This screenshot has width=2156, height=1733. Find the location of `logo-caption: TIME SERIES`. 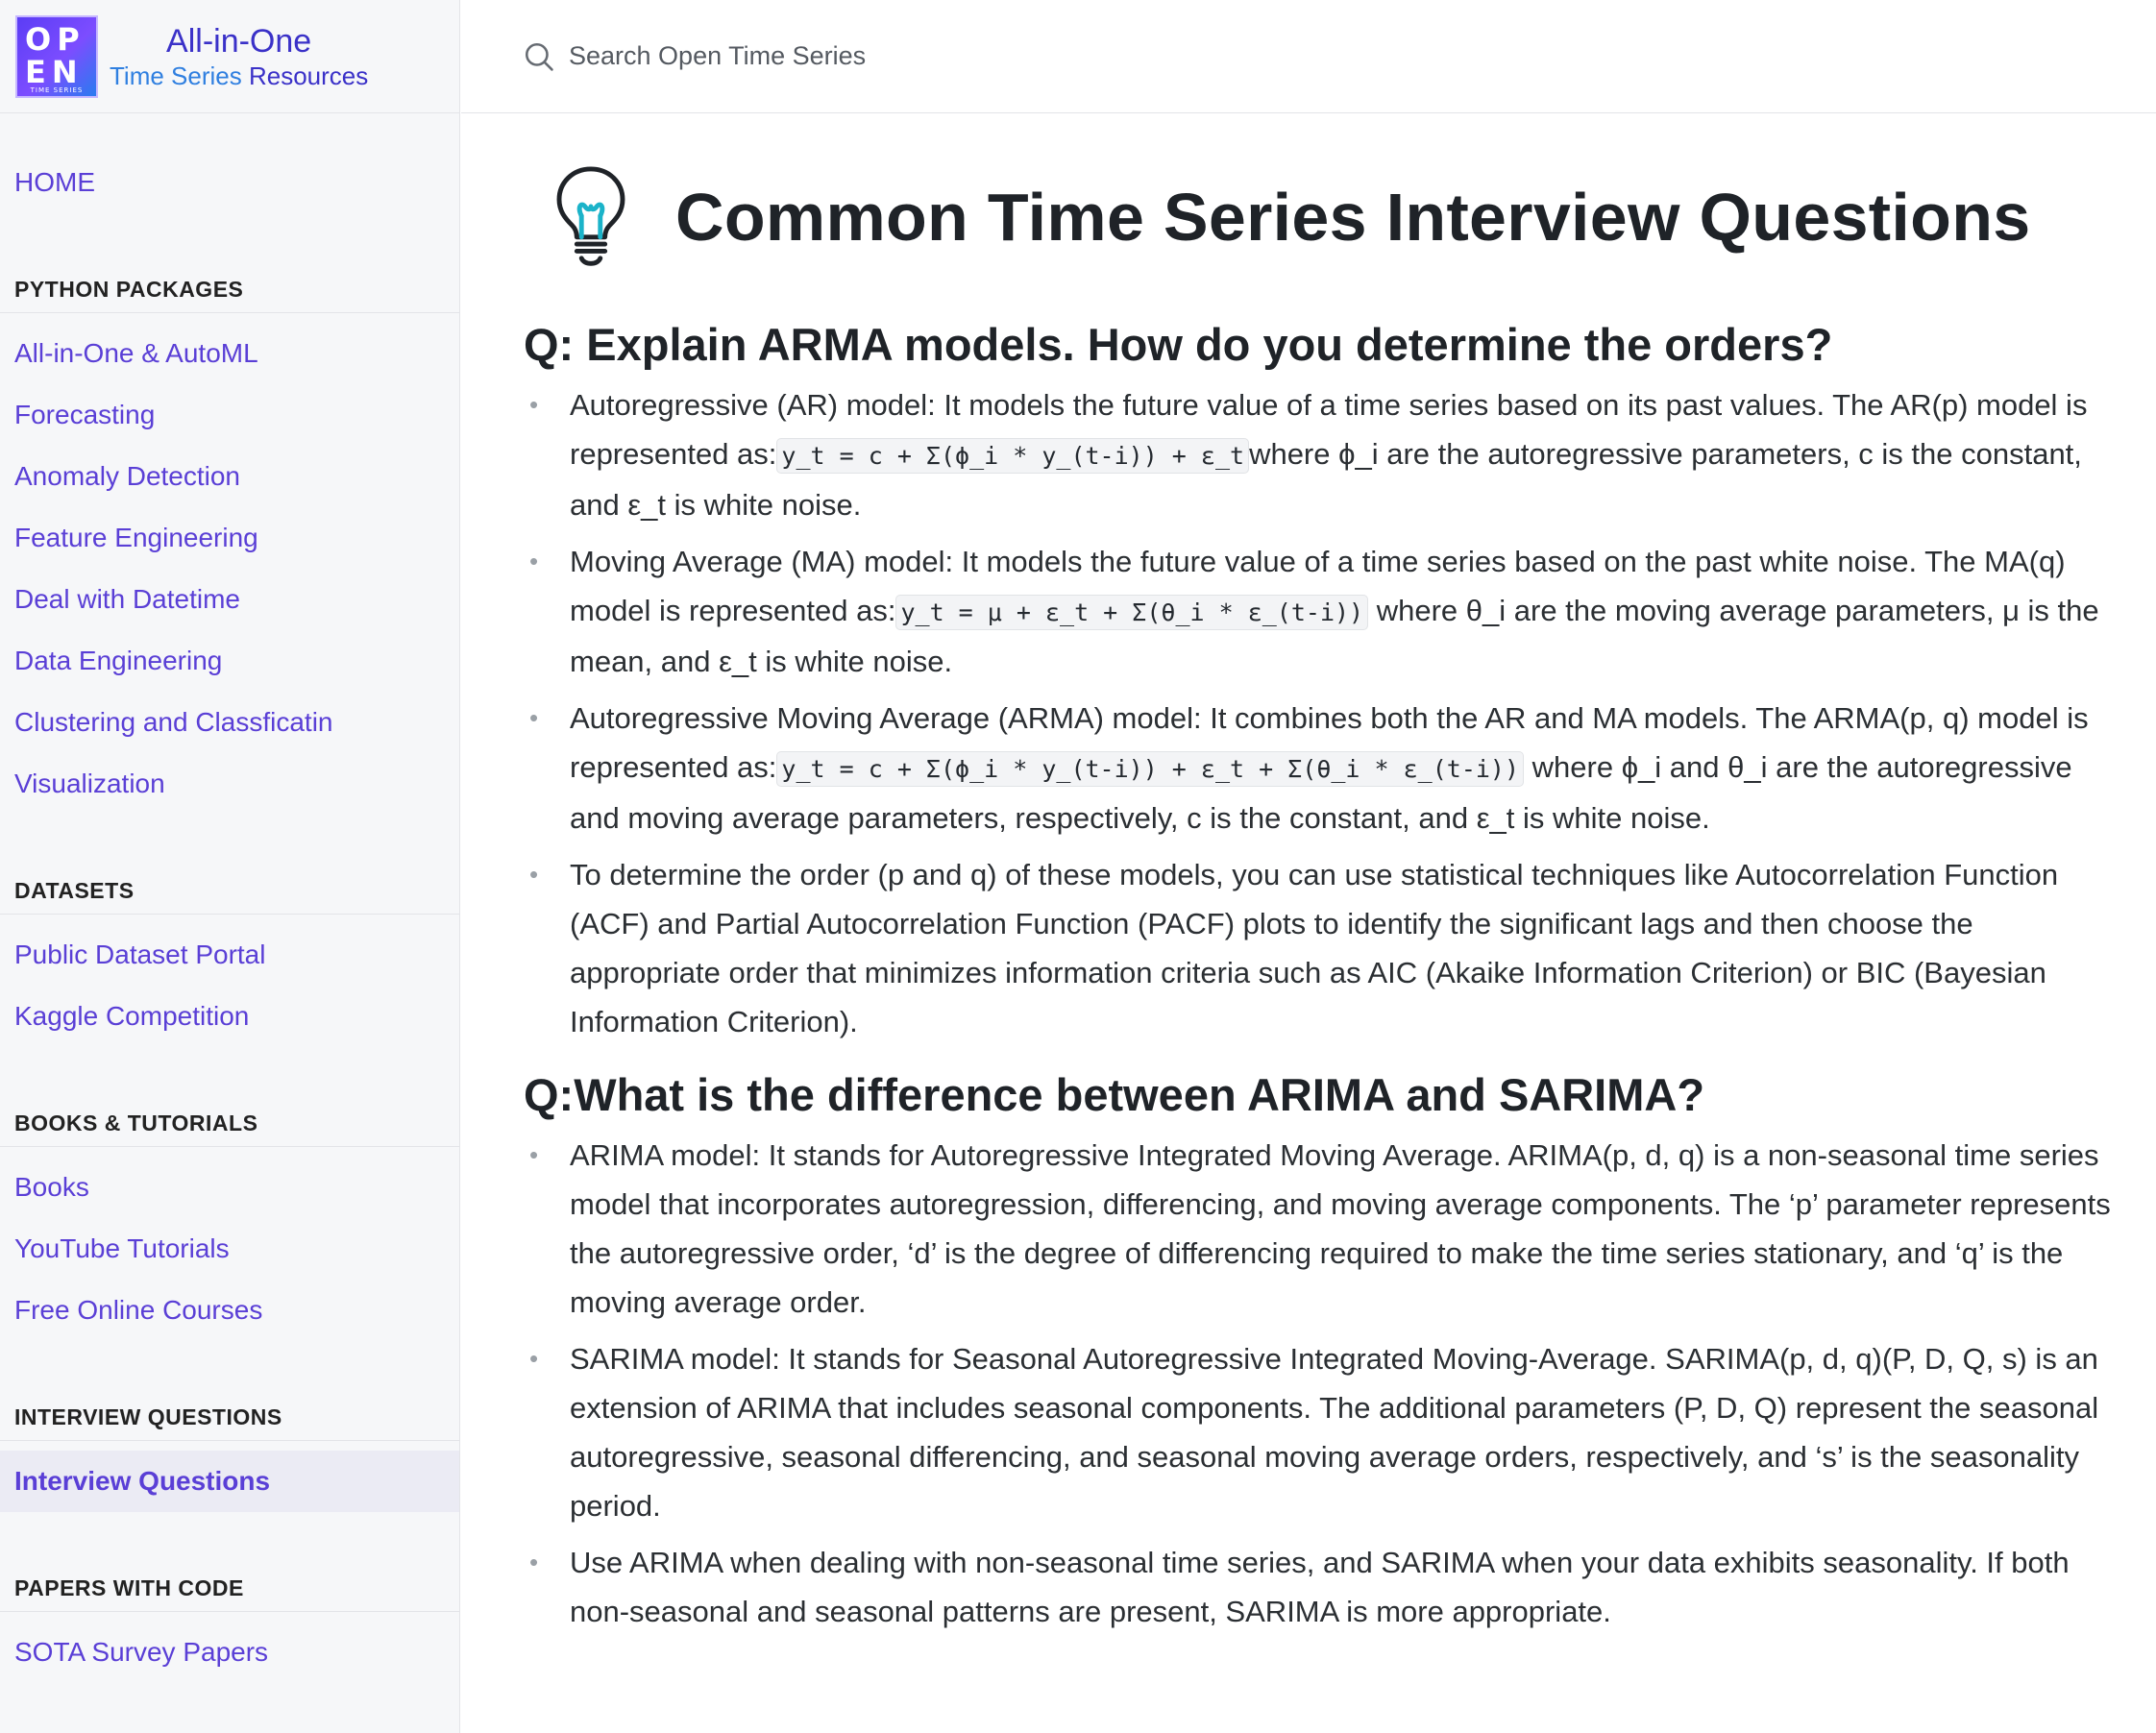

logo-caption: TIME SERIES is located at coordinates (57, 89).